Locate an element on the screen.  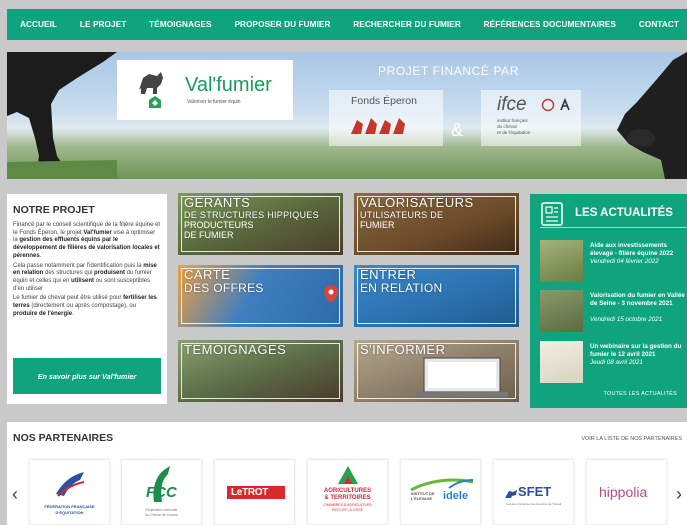
ifce-sub-2: du cheval is located at coordinates (507, 126).